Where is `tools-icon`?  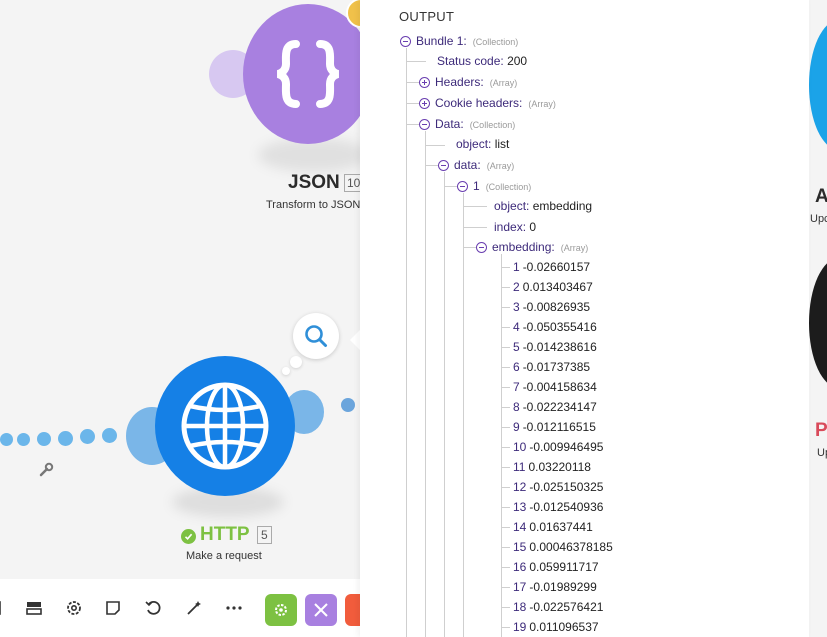
tools-icon is located at coordinates (321, 610).